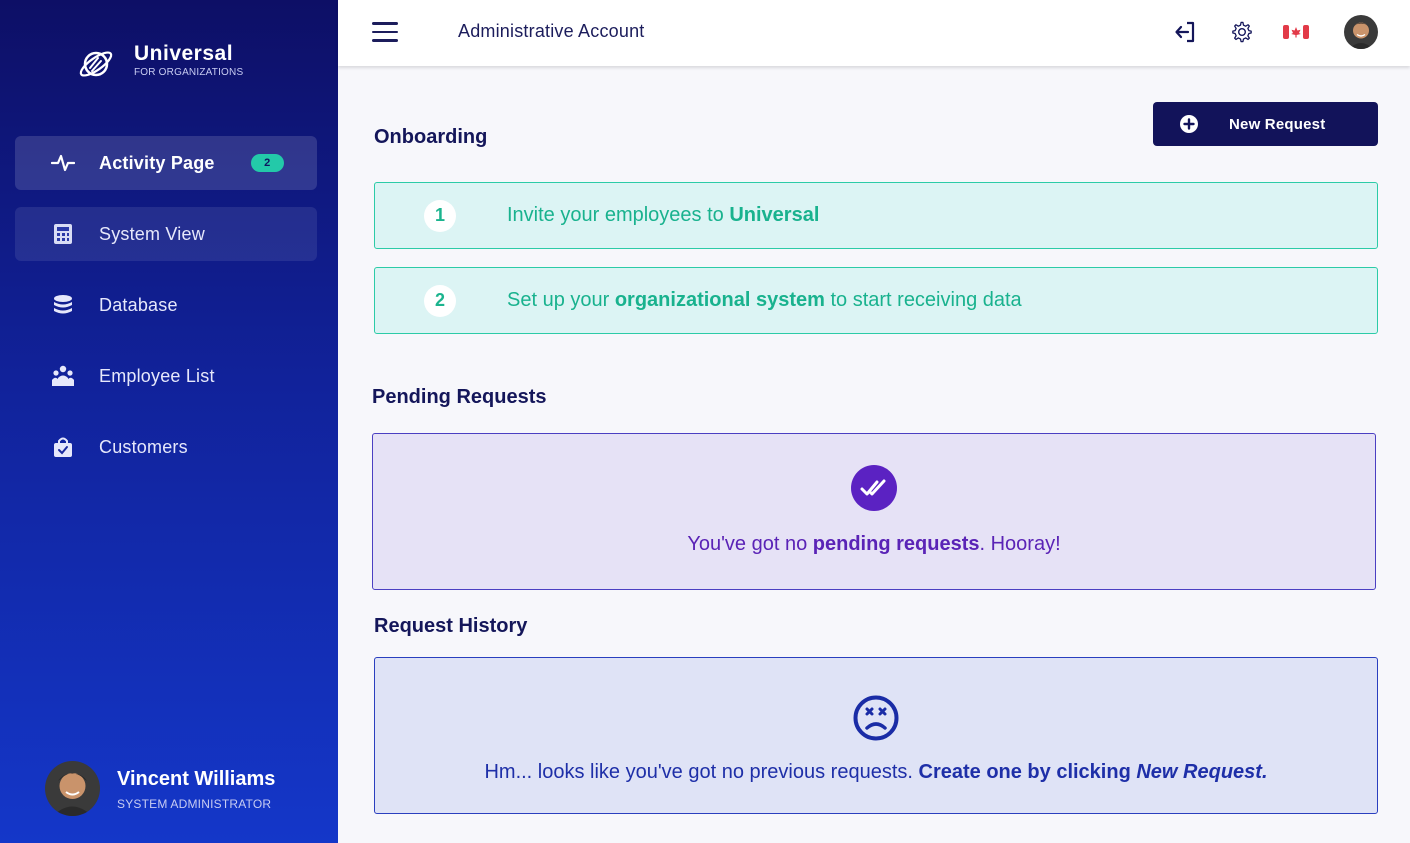 The width and height of the screenshot is (1410, 843). Describe the element at coordinates (874, 488) in the screenshot. I see `double-check-icon` at that location.